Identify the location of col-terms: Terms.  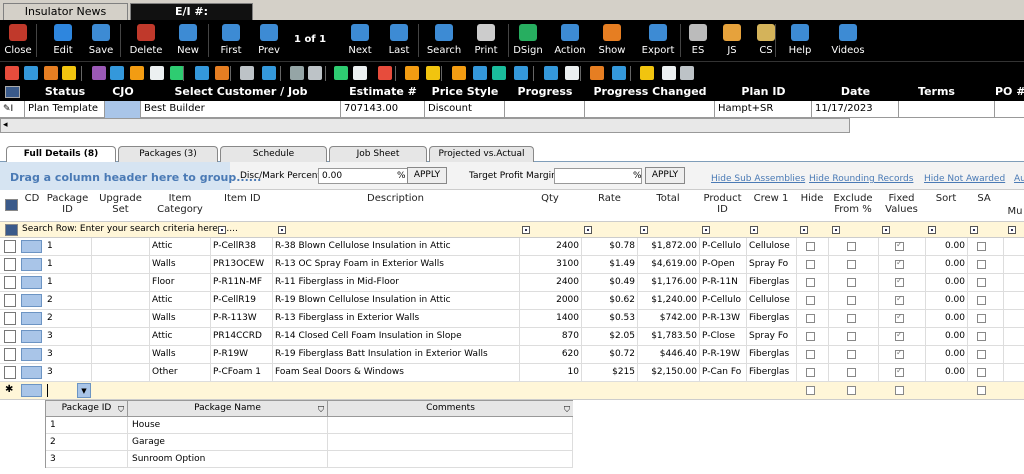
(936, 91).